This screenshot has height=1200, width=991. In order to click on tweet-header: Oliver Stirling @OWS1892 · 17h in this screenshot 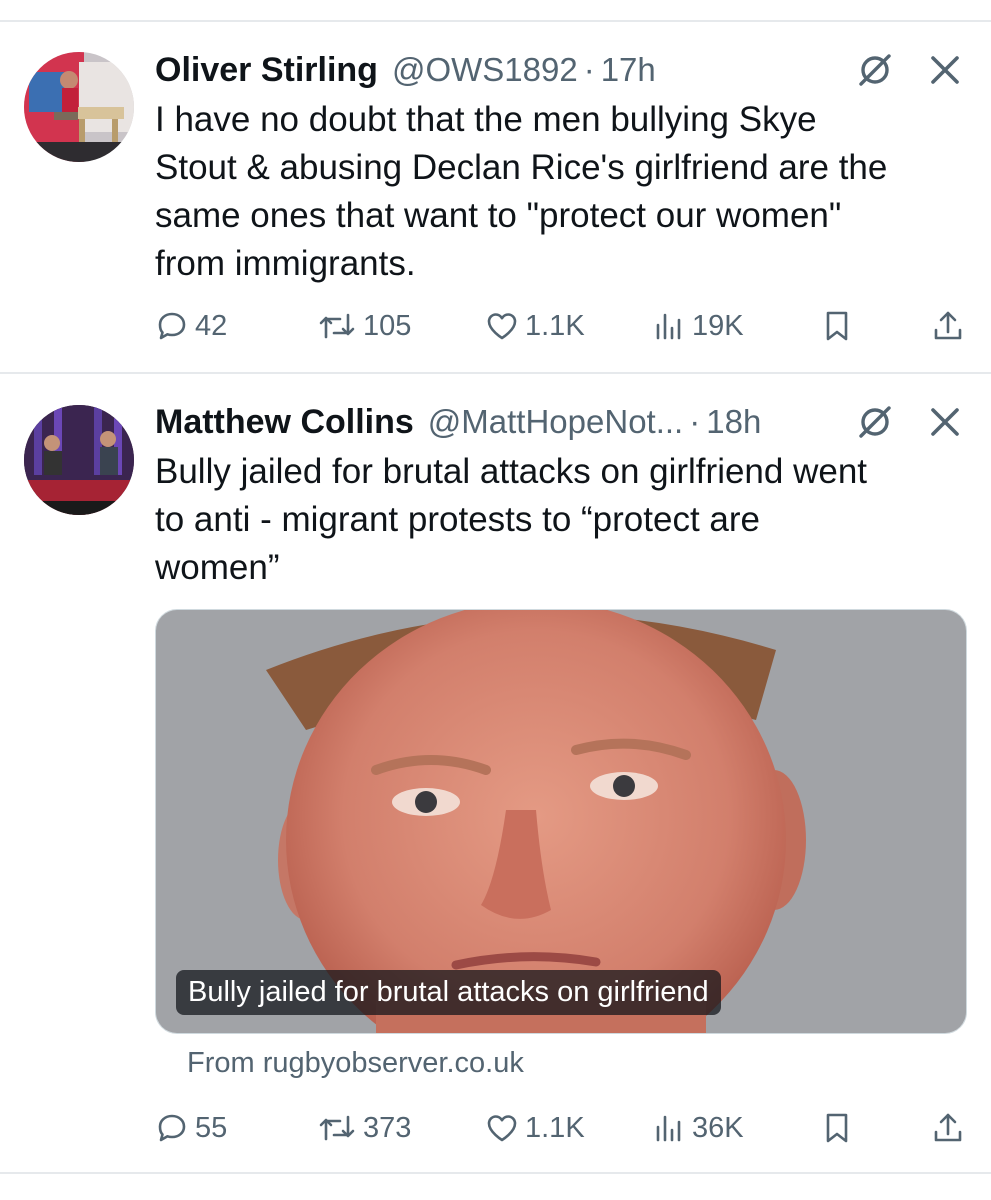, I will do `click(563, 70)`.